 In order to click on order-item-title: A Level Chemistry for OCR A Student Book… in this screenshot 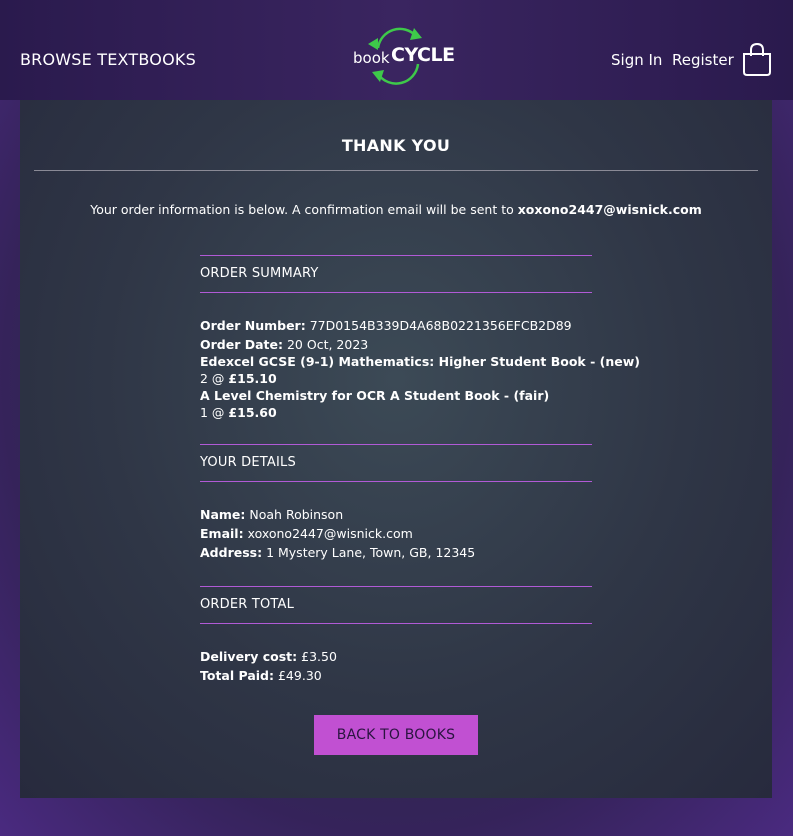, I will do `click(396, 395)`.